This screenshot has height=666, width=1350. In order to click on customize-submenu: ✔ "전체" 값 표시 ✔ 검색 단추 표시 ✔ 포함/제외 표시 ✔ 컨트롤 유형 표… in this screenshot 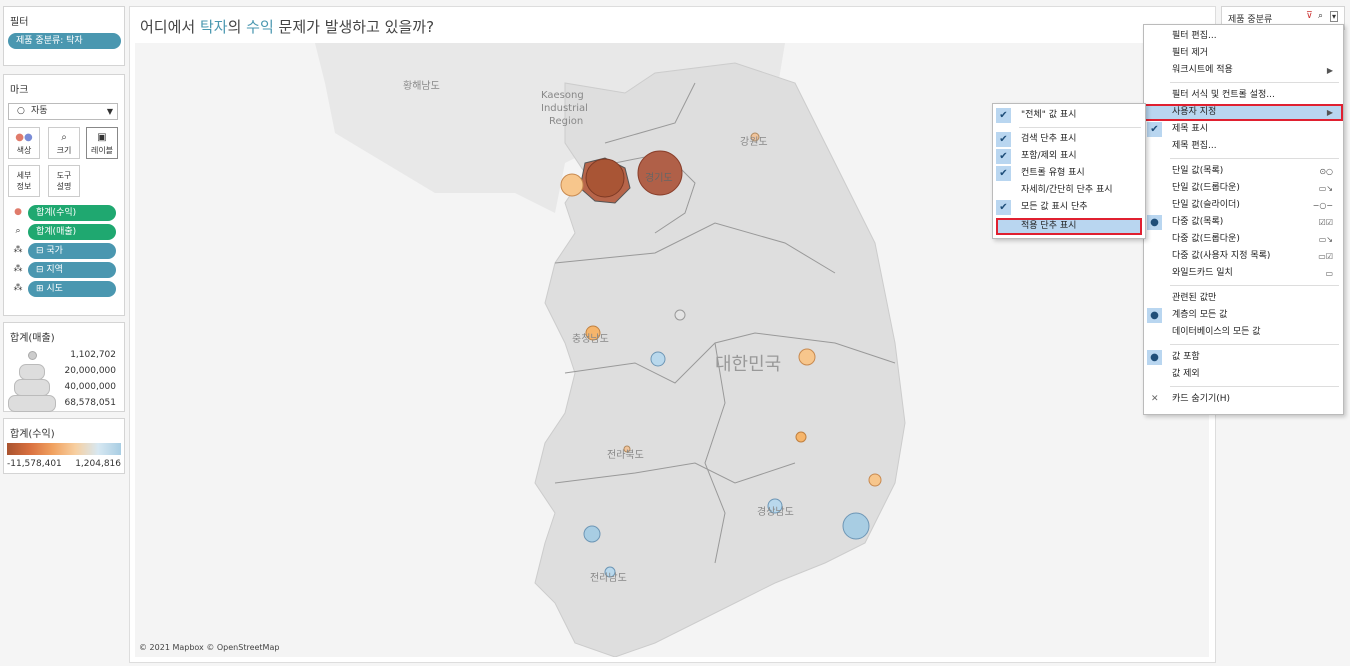, I will do `click(1069, 171)`.